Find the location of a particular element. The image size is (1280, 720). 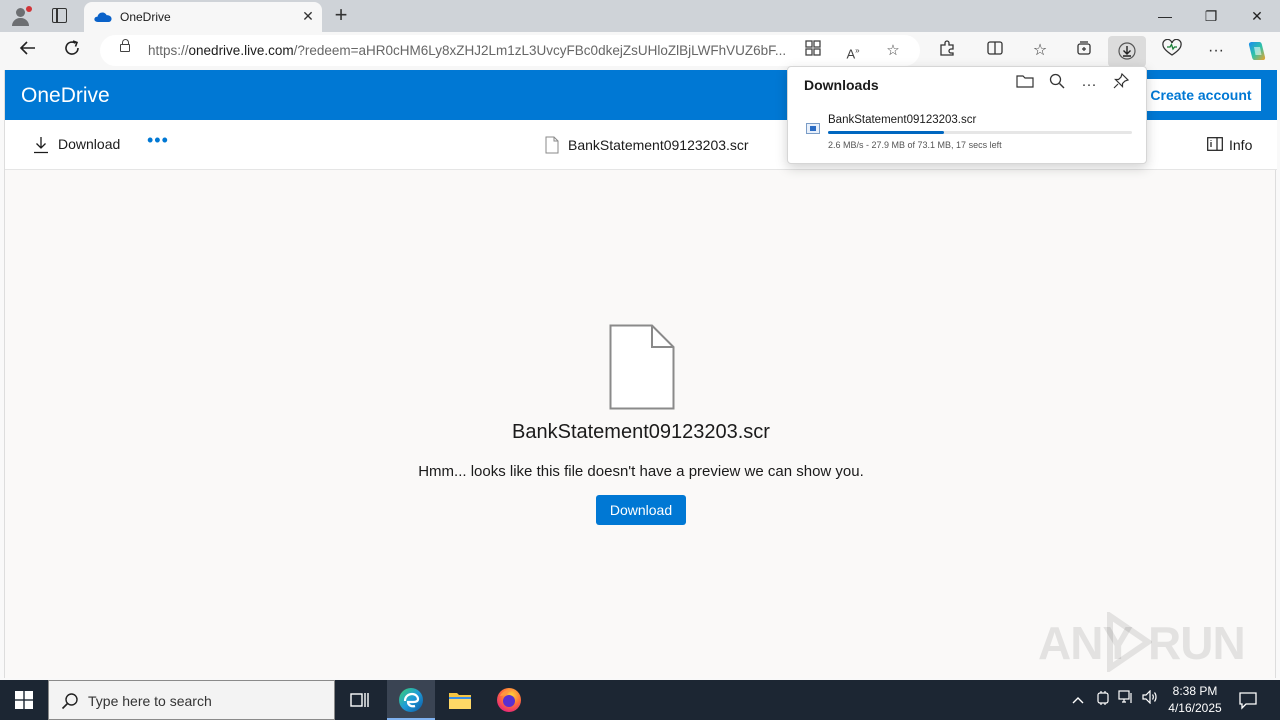

download-progress-fill is located at coordinates (886, 132).